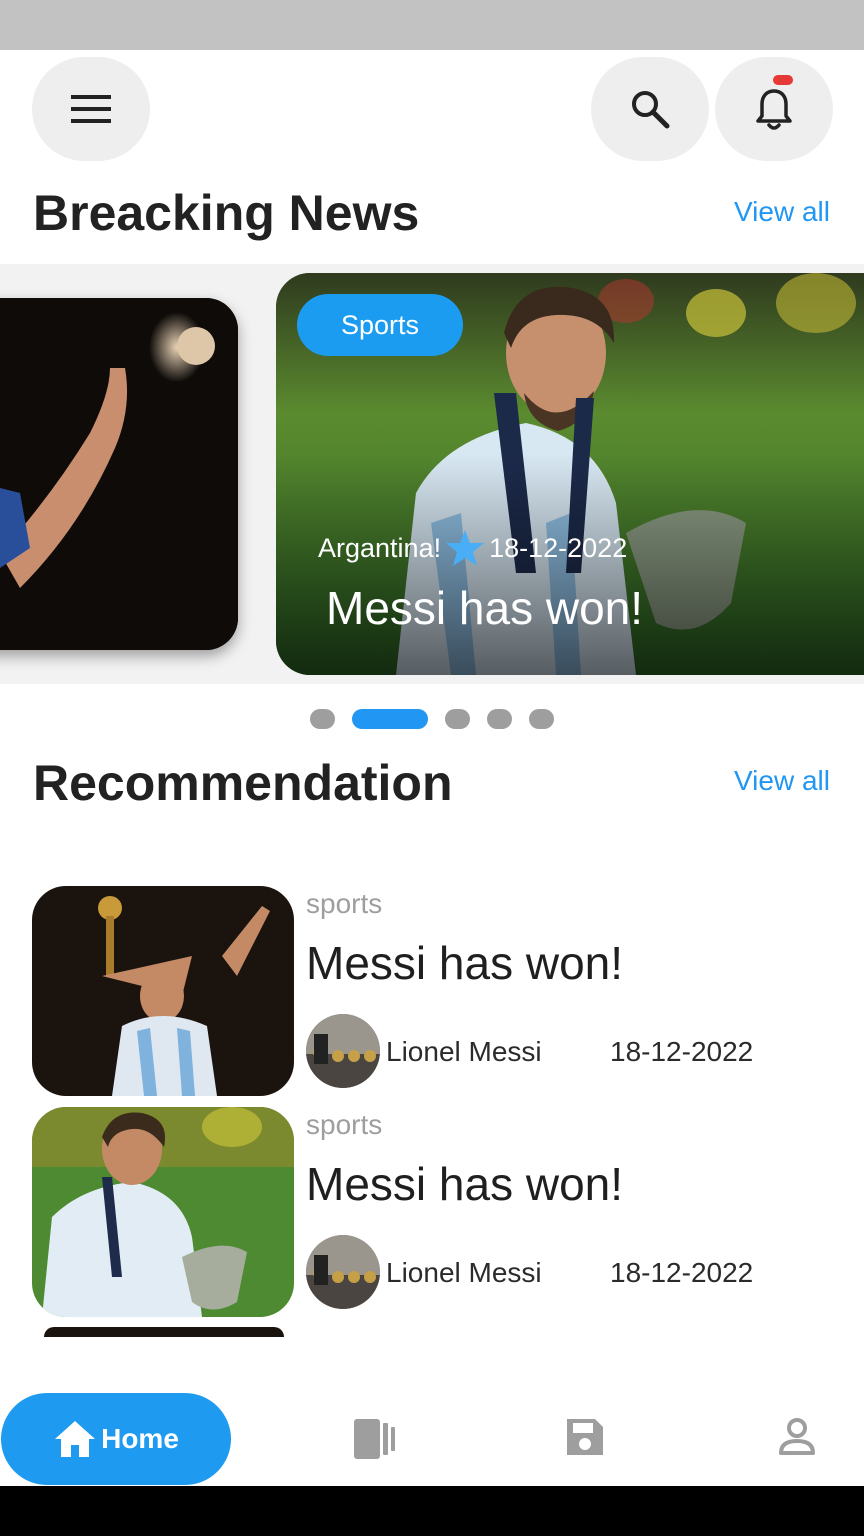 This screenshot has width=864, height=1536. I want to click on breaking-news-title: Breacking News, so click(226, 213).